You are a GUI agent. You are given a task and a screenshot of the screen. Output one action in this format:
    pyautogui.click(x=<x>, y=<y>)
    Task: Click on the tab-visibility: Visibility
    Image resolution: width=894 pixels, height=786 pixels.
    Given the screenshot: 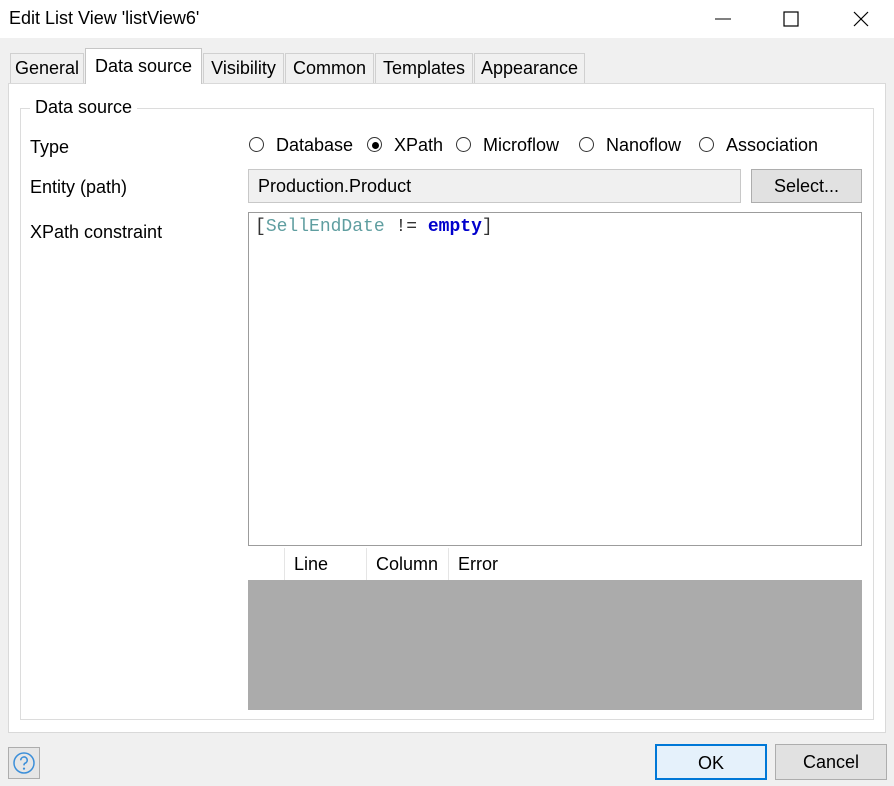 What is the action you would take?
    pyautogui.click(x=243, y=68)
    